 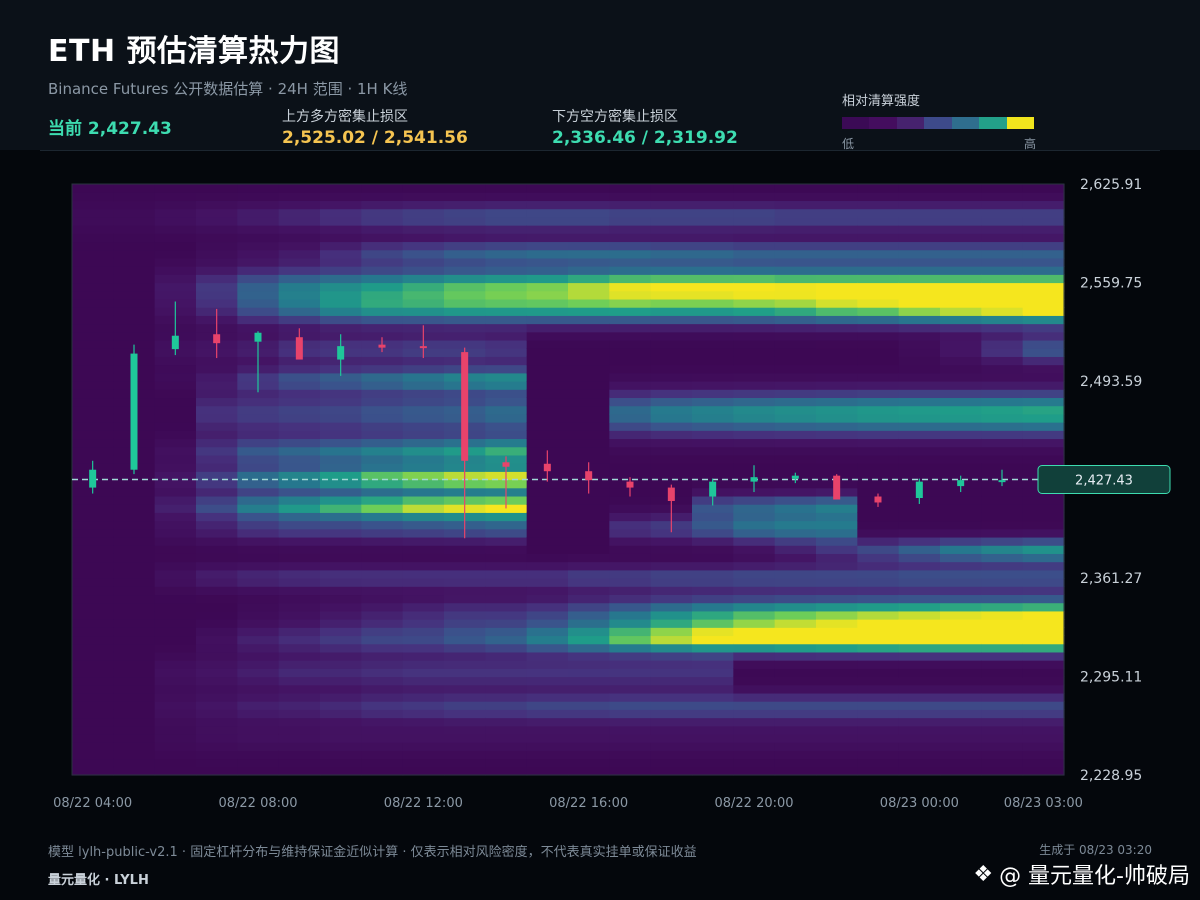 What do you see at coordinates (1111, 579) in the screenshot?
I see `y-tick-label: 2,361.27` at bounding box center [1111, 579].